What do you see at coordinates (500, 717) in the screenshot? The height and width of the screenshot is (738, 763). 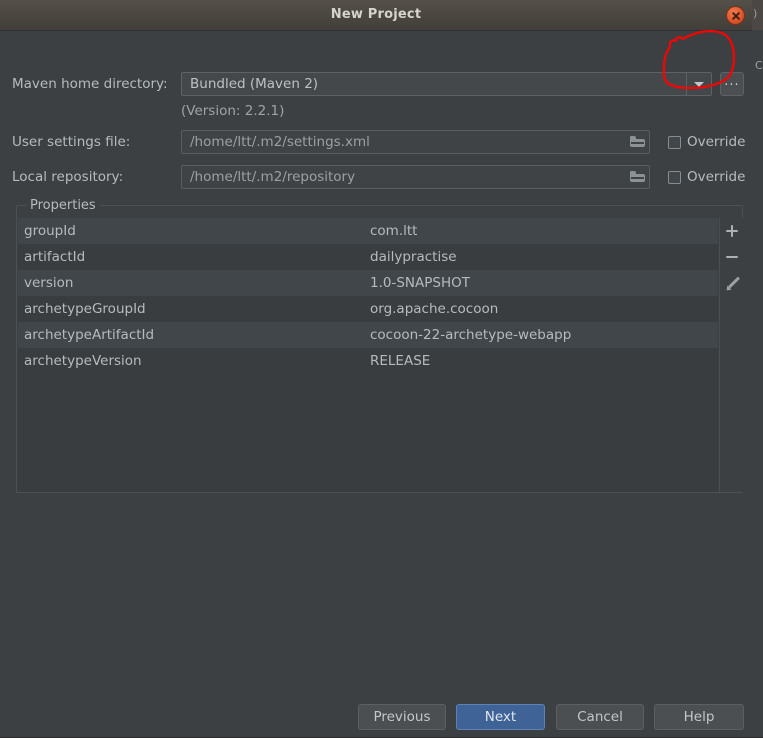 I see `next-button: Next` at bounding box center [500, 717].